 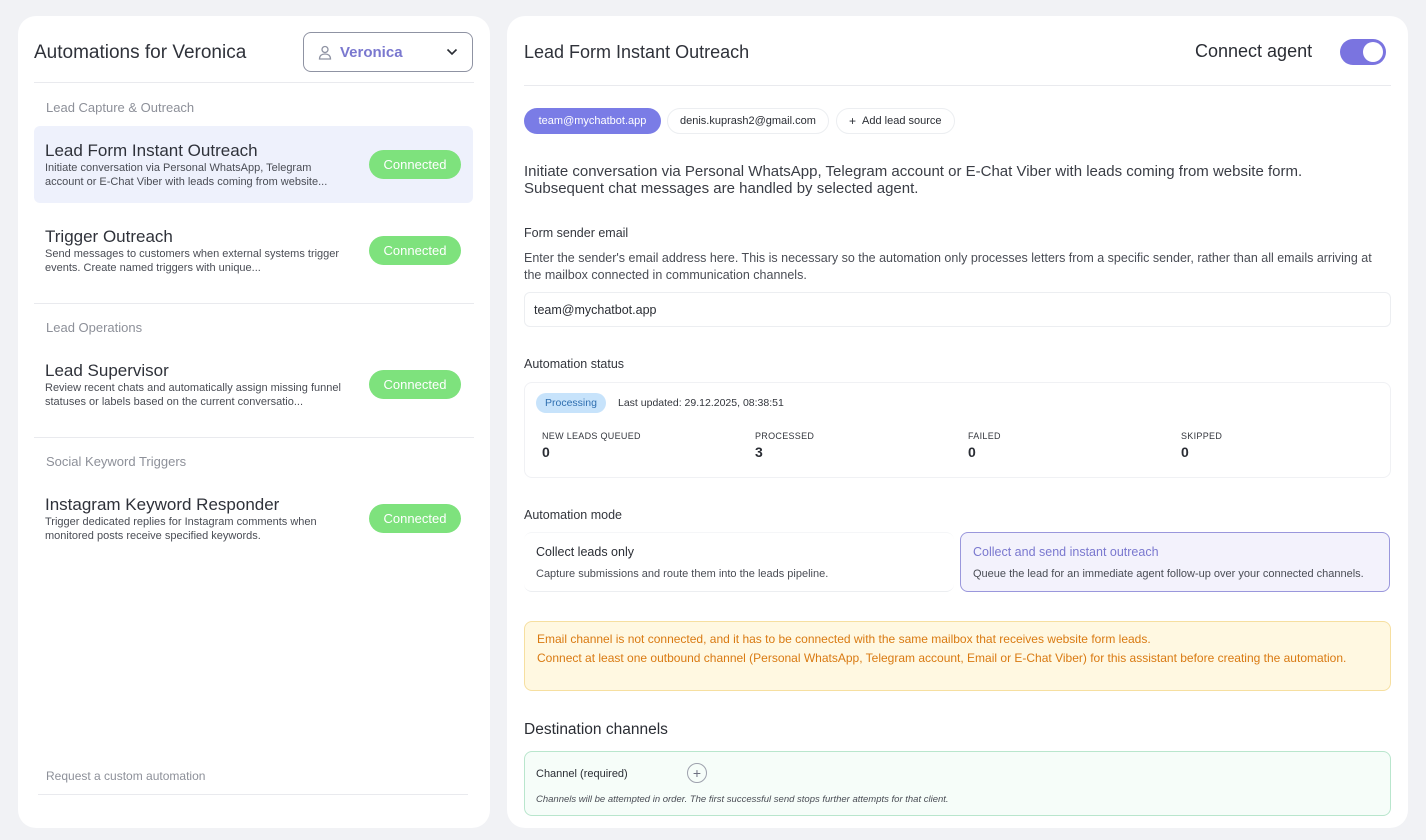 What do you see at coordinates (591, 436) in the screenshot?
I see `stat-label: NEW LEADS QUEUED` at bounding box center [591, 436].